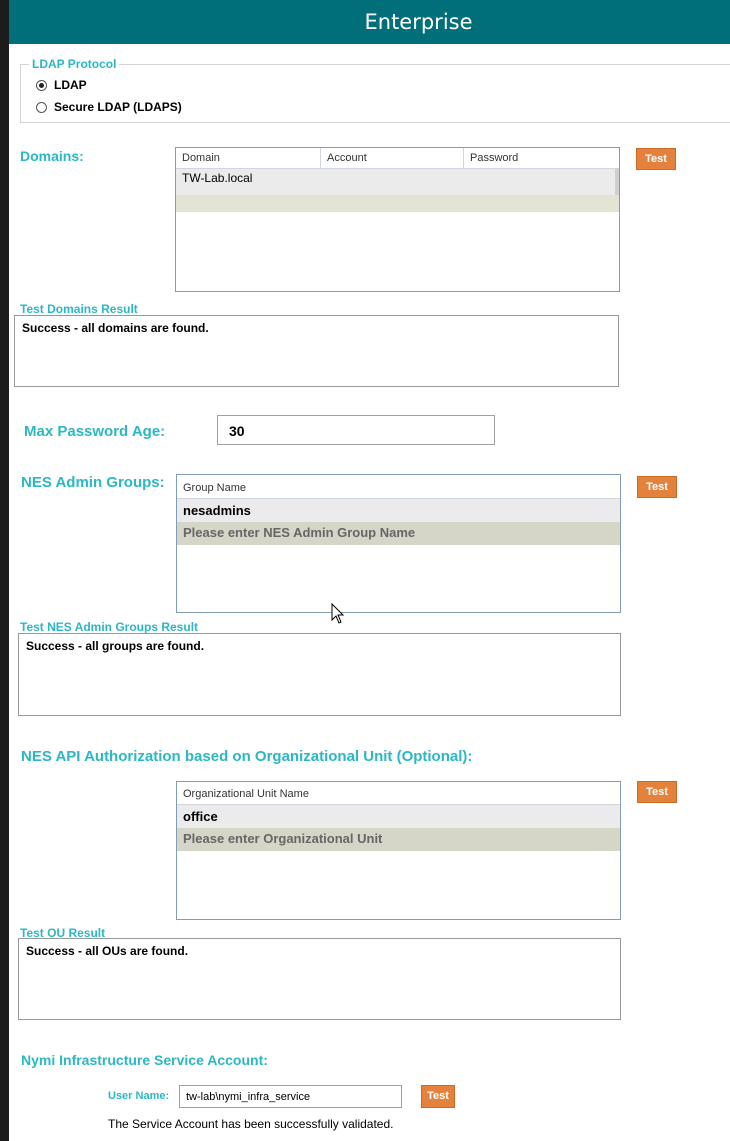 The image size is (730, 1141). I want to click on test-admin-groups-result-text: Success - all groups are found., so click(115, 646).